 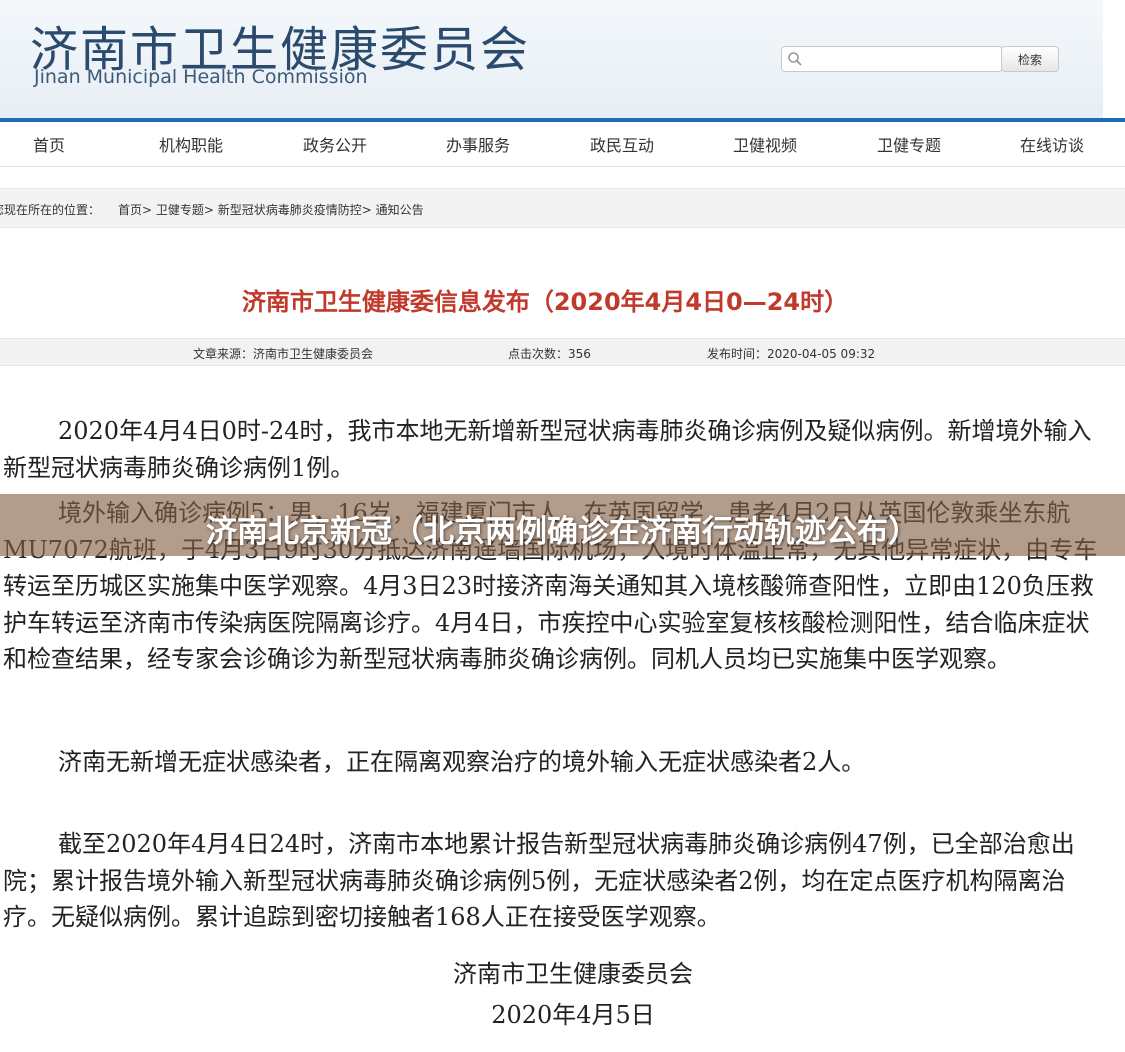 What do you see at coordinates (49, 144) in the screenshot?
I see `nav-item-home: 首页` at bounding box center [49, 144].